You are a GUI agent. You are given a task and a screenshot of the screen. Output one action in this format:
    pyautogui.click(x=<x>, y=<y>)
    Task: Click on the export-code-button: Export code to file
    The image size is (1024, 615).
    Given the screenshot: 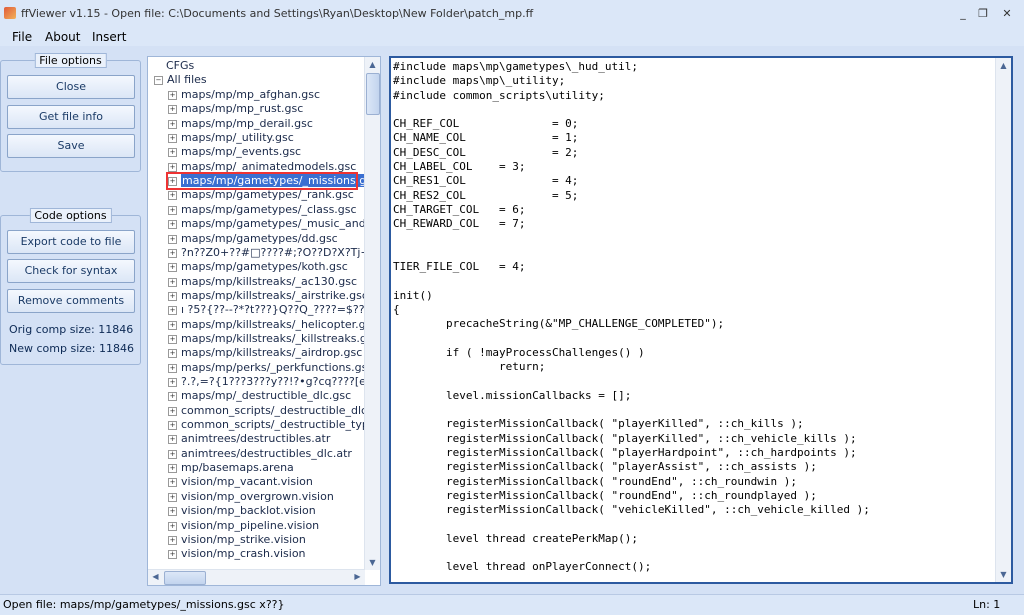 What is the action you would take?
    pyautogui.click(x=71, y=242)
    